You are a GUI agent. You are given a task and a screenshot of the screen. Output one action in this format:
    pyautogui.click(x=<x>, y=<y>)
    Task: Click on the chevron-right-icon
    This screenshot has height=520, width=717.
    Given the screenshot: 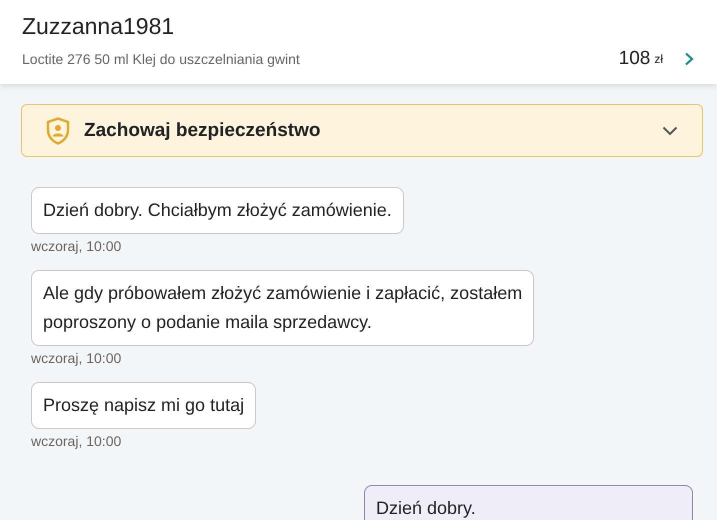 What is the action you would take?
    pyautogui.click(x=689, y=59)
    